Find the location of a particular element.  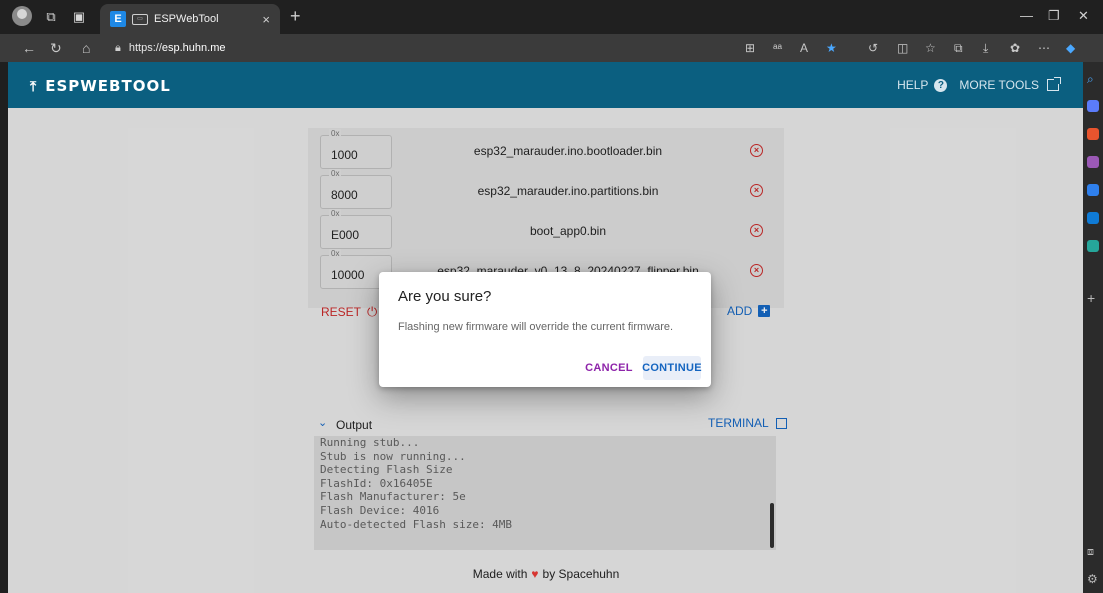

text-icon: A is located at coordinates (804, 48).